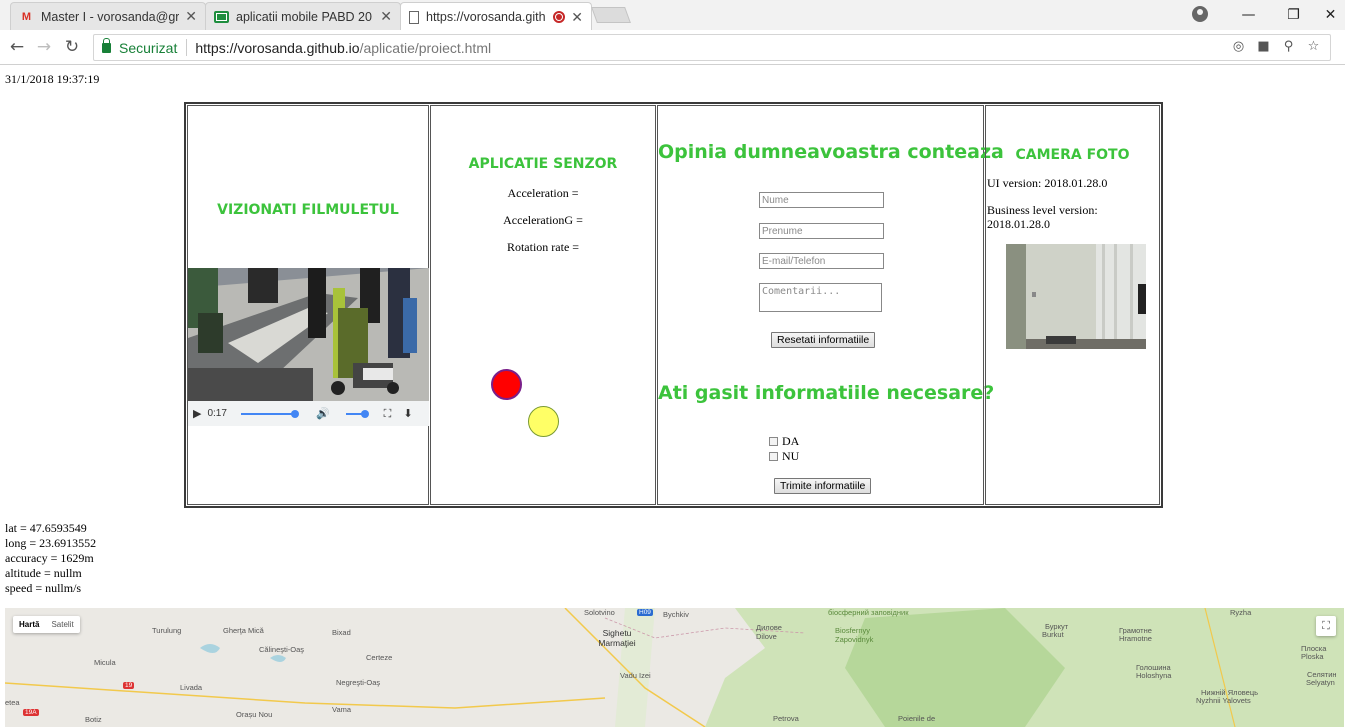  What do you see at coordinates (217, 413) in the screenshot?
I see `video-time: 0:17` at bounding box center [217, 413].